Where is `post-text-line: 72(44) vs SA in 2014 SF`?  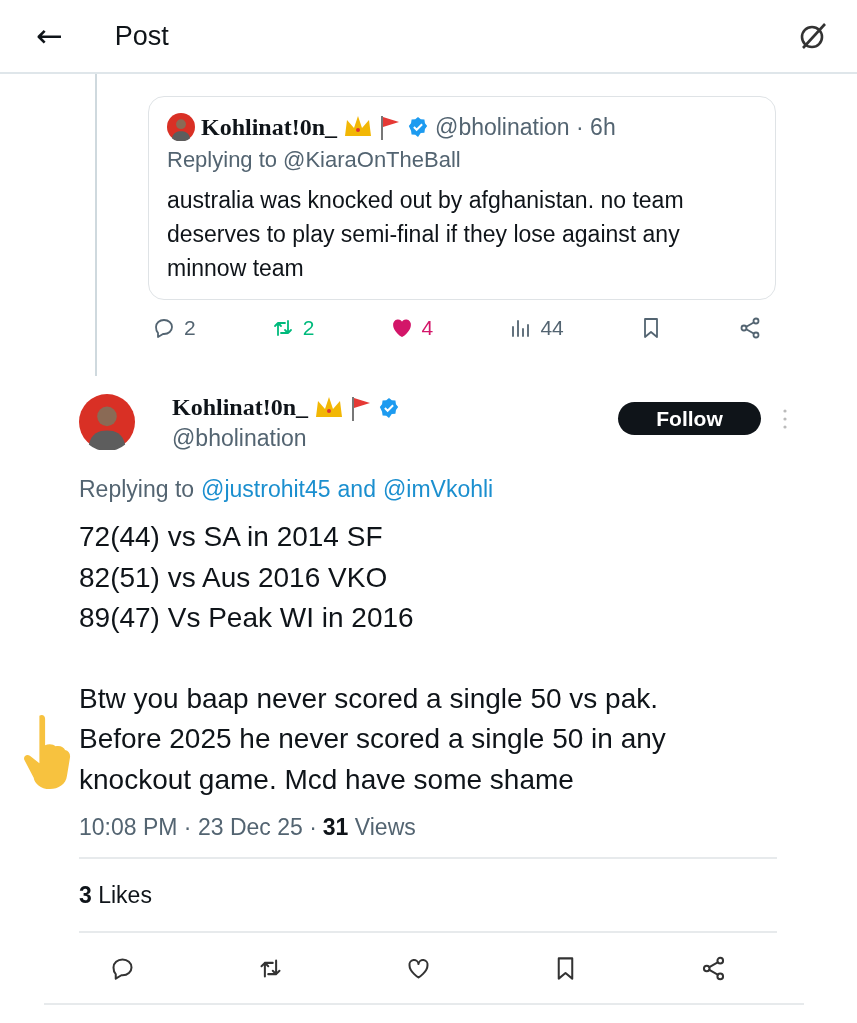
post-text-line: 72(44) vs SA in 2014 SF is located at coordinates (231, 537).